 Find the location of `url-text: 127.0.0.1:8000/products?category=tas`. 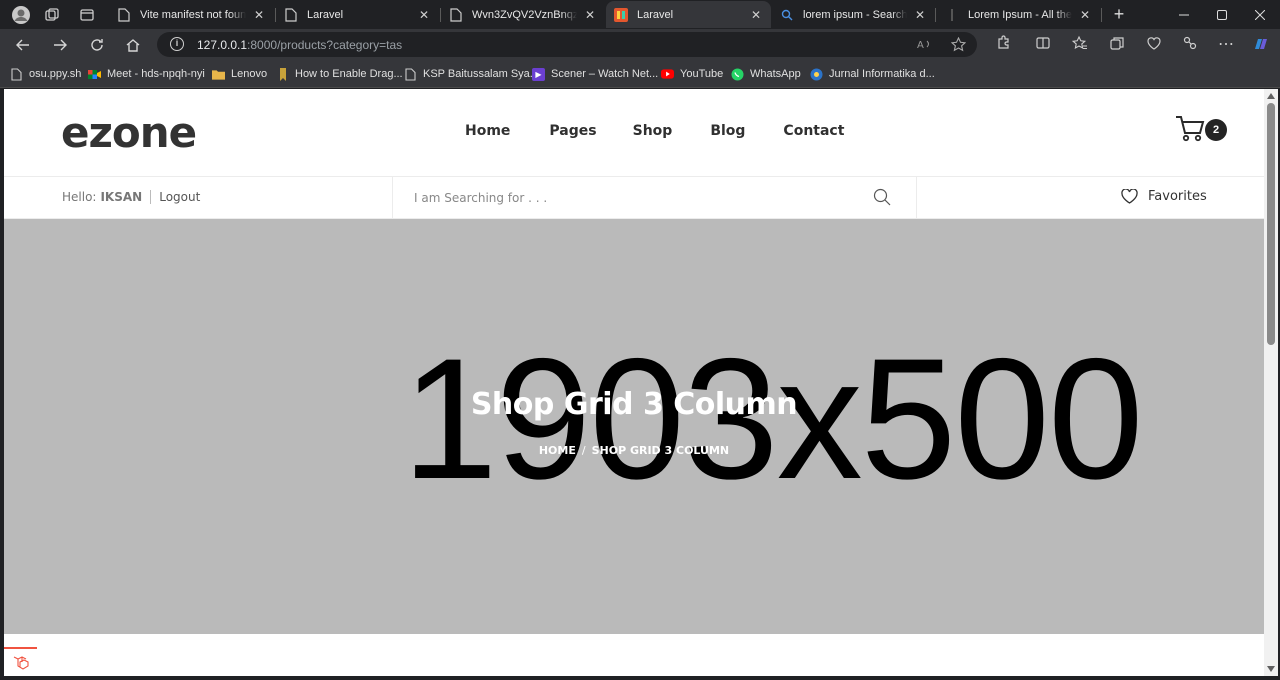

url-text: 127.0.0.1:8000/products?category=tas is located at coordinates (299, 45).